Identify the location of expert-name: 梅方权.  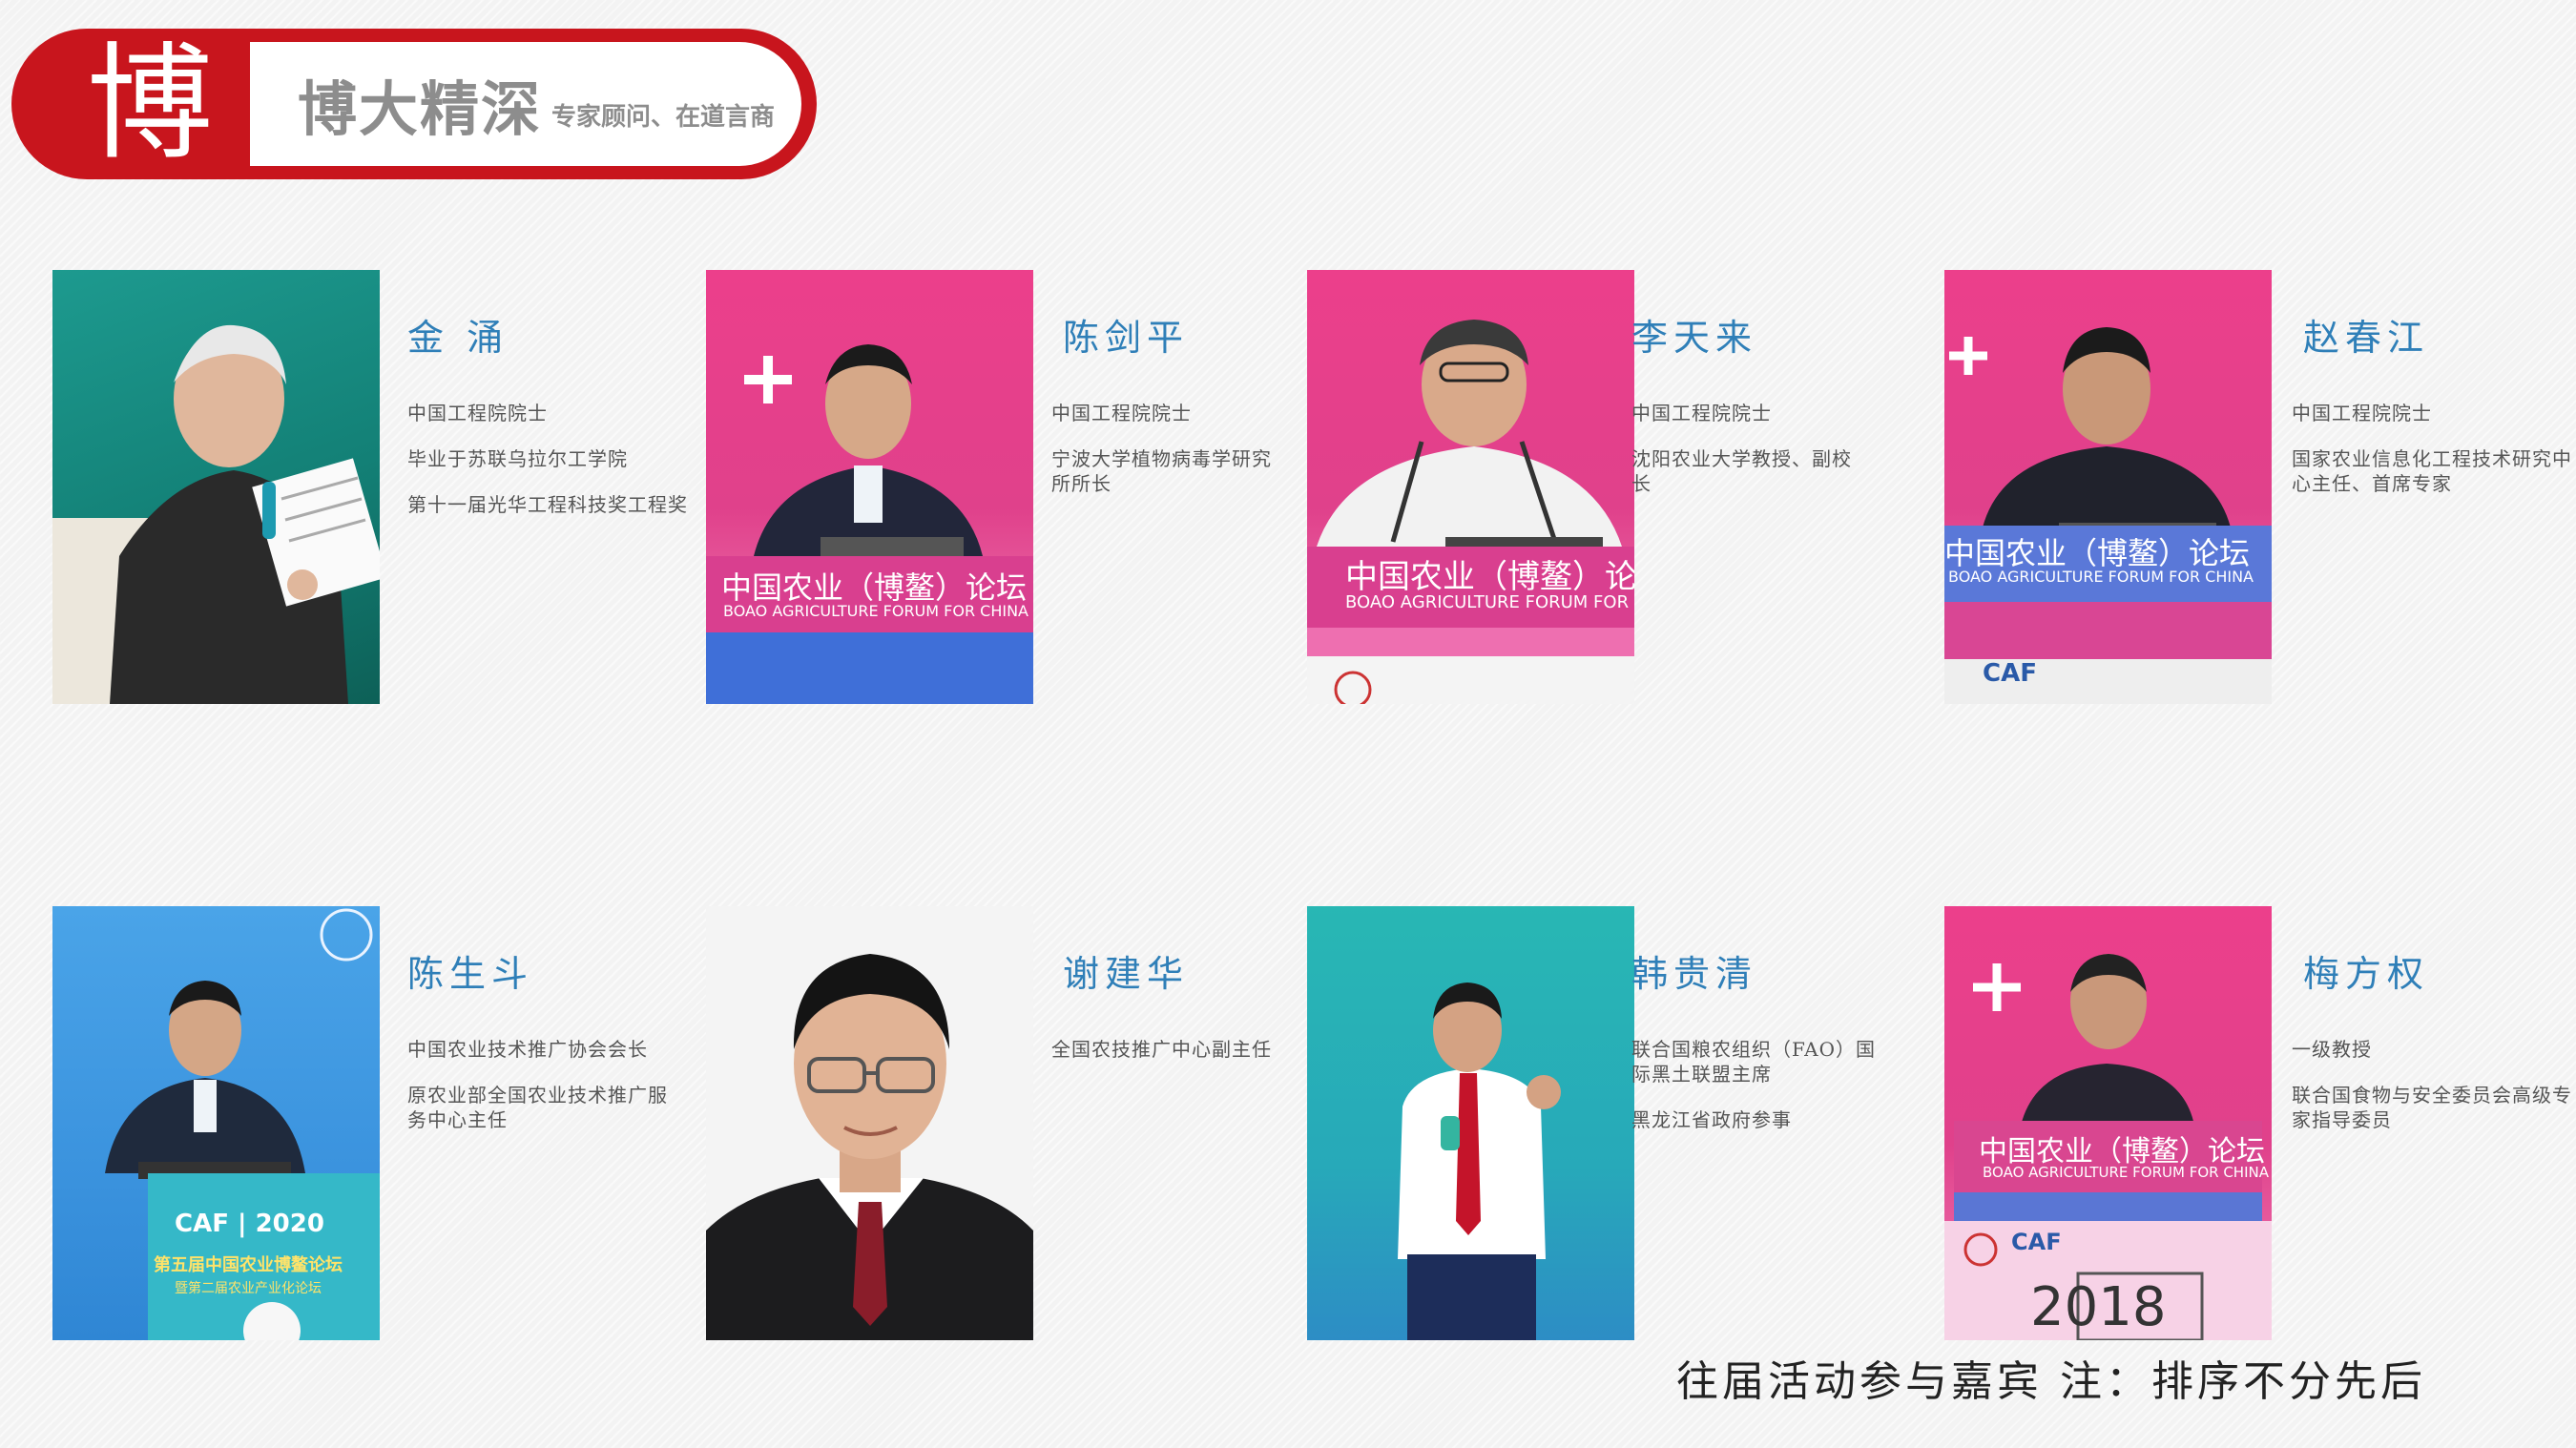
(2366, 974).